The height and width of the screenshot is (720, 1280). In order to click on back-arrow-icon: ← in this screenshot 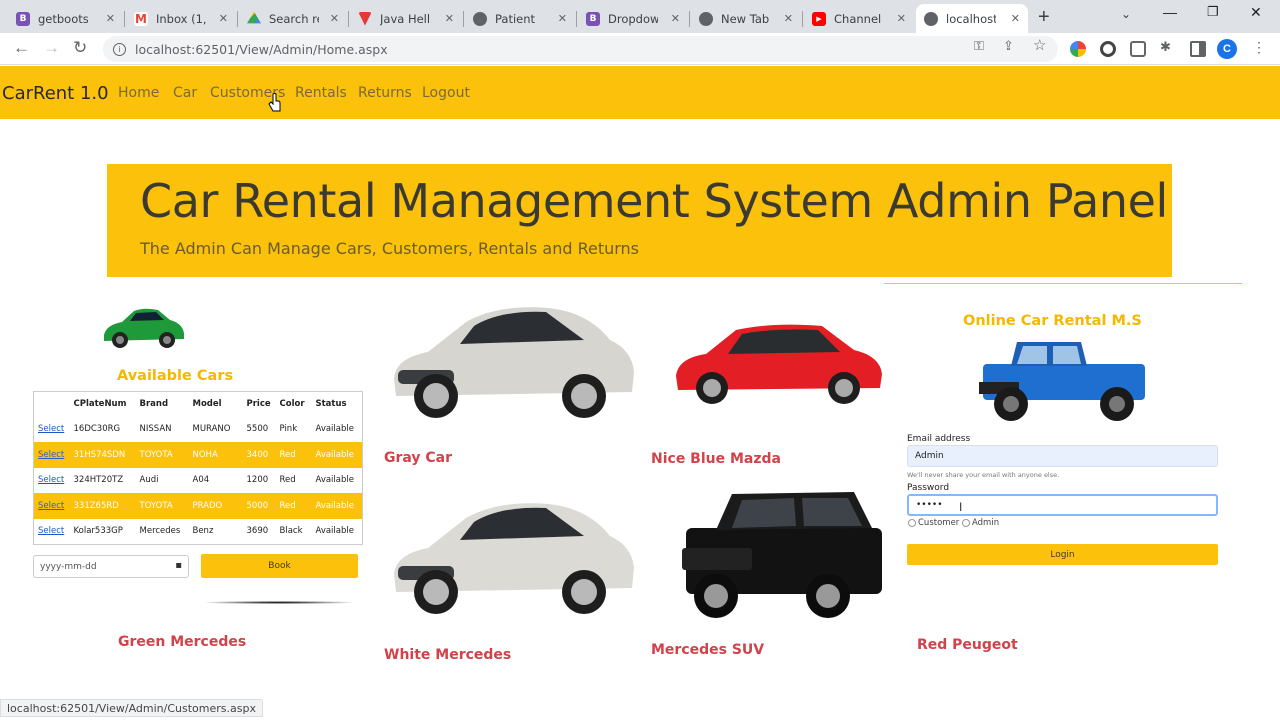, I will do `click(21, 48)`.